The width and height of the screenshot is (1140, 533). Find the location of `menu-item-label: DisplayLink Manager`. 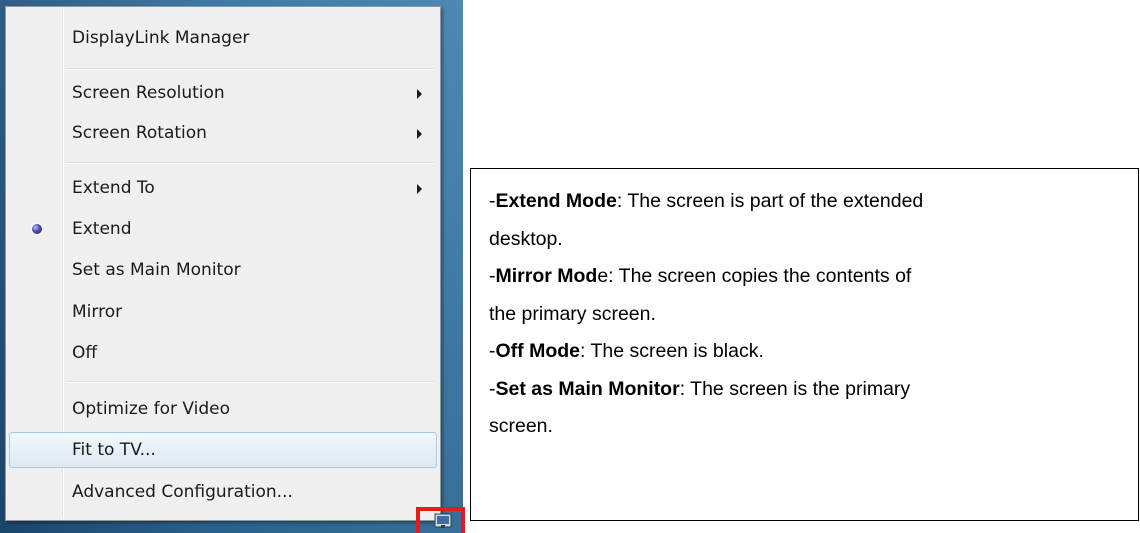

menu-item-label: DisplayLink Manager is located at coordinates (161, 38).